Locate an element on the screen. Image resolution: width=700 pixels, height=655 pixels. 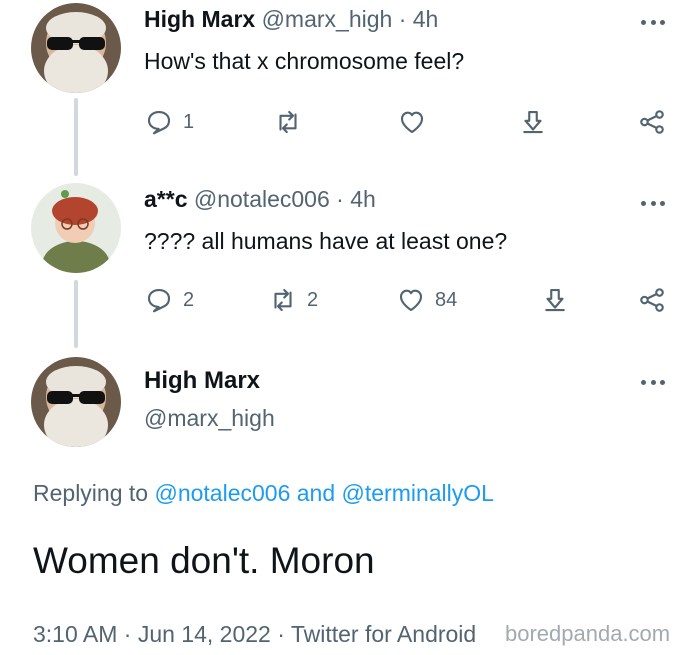
replying-prefix: Replying to is located at coordinates (91, 493).